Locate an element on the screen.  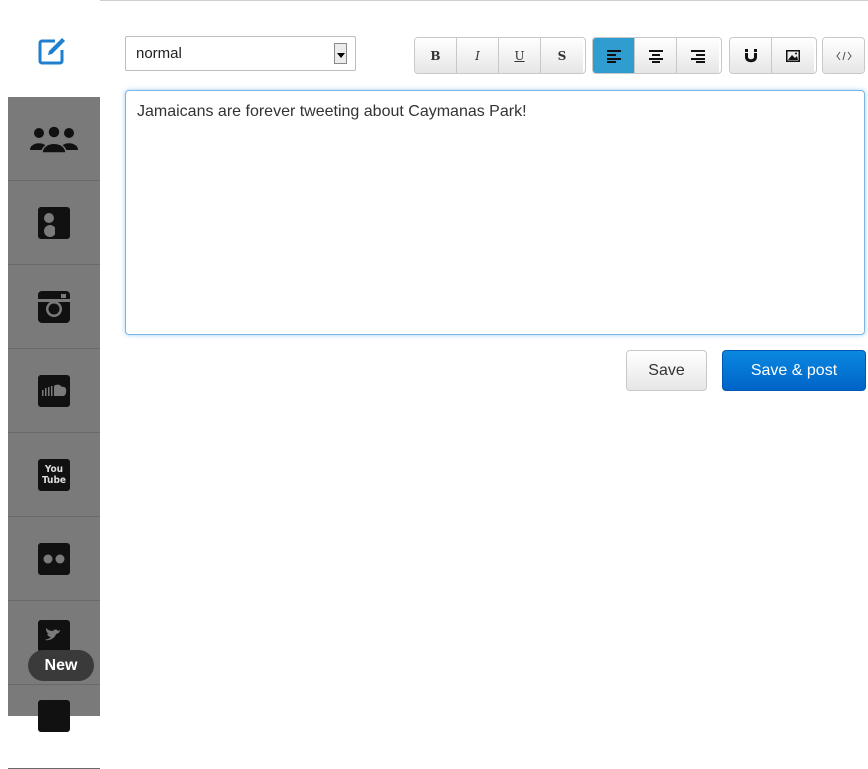
sidebar: You Tube New is located at coordinates (50, 384).